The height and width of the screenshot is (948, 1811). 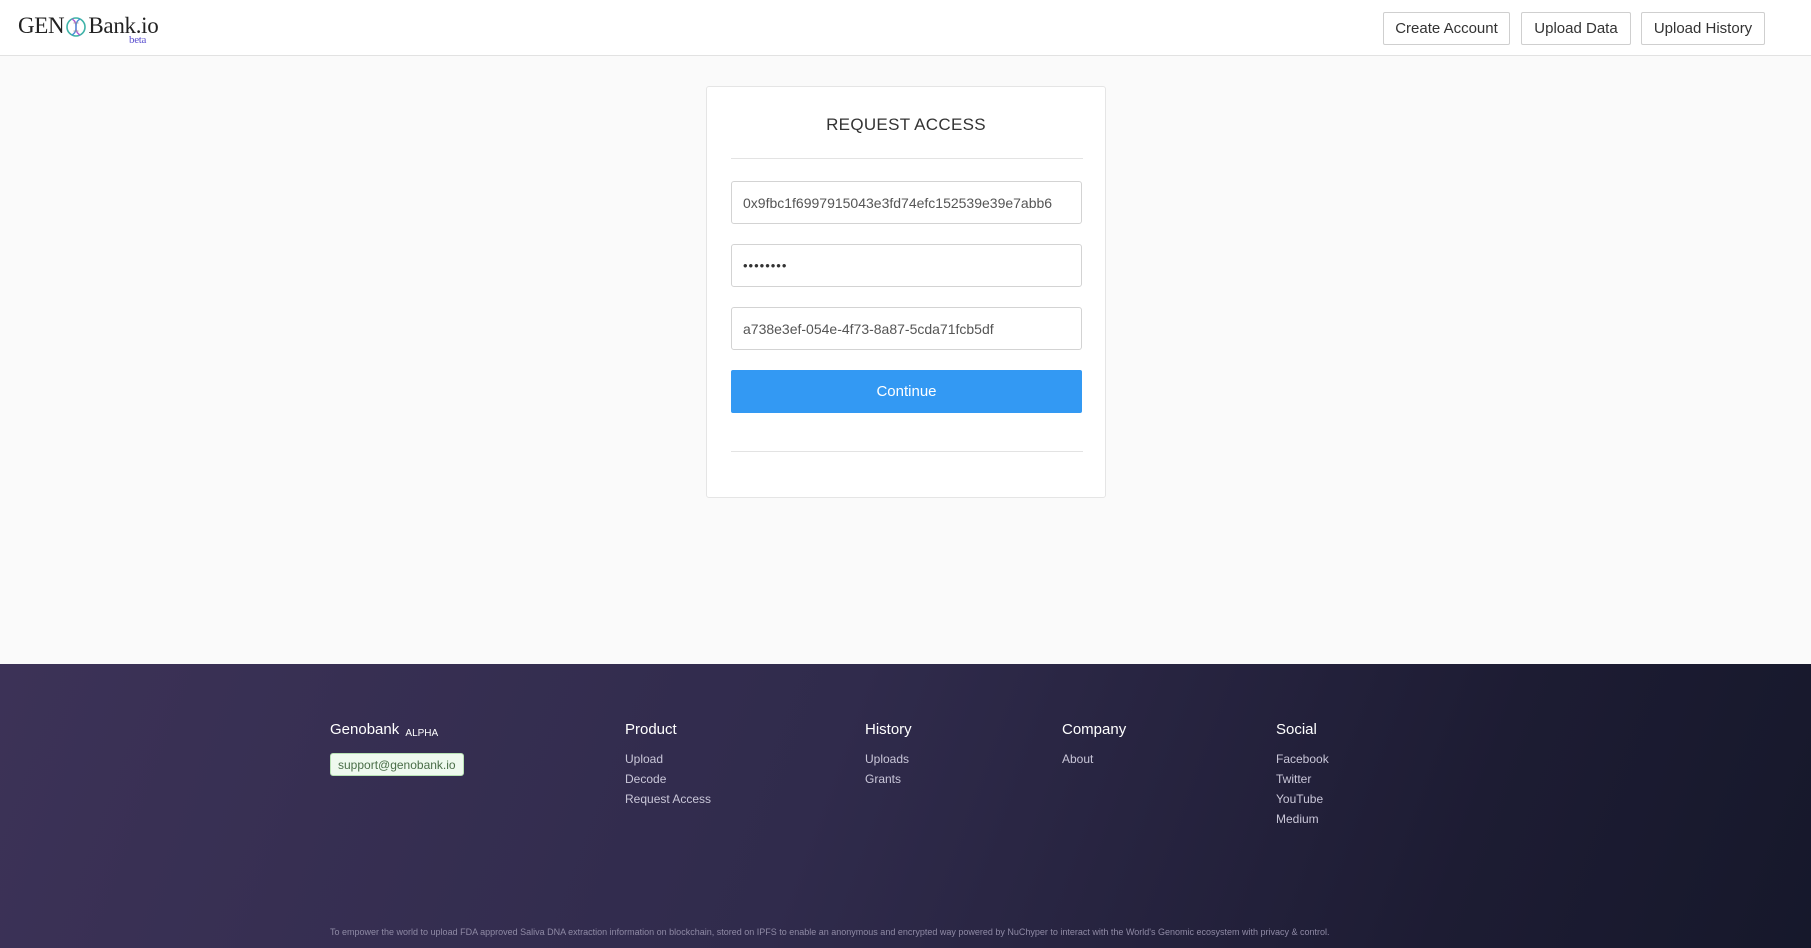 I want to click on footer-link-decode: Decode, so click(x=668, y=782).